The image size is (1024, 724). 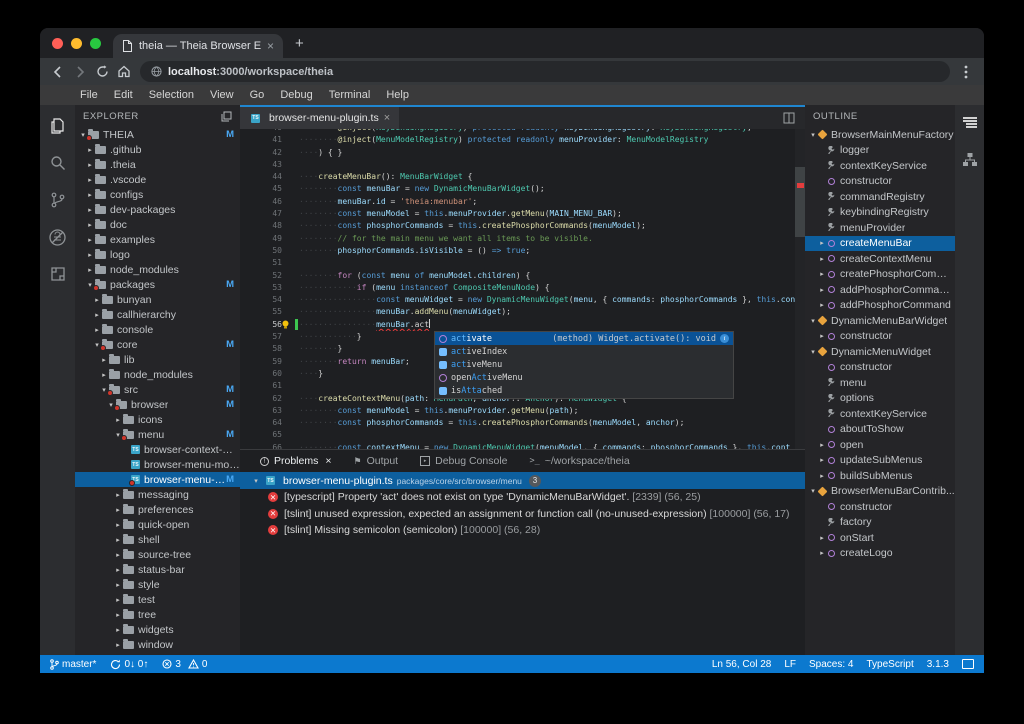 I want to click on outline-item-contextKeyService: contextKeyService, so click(x=880, y=414).